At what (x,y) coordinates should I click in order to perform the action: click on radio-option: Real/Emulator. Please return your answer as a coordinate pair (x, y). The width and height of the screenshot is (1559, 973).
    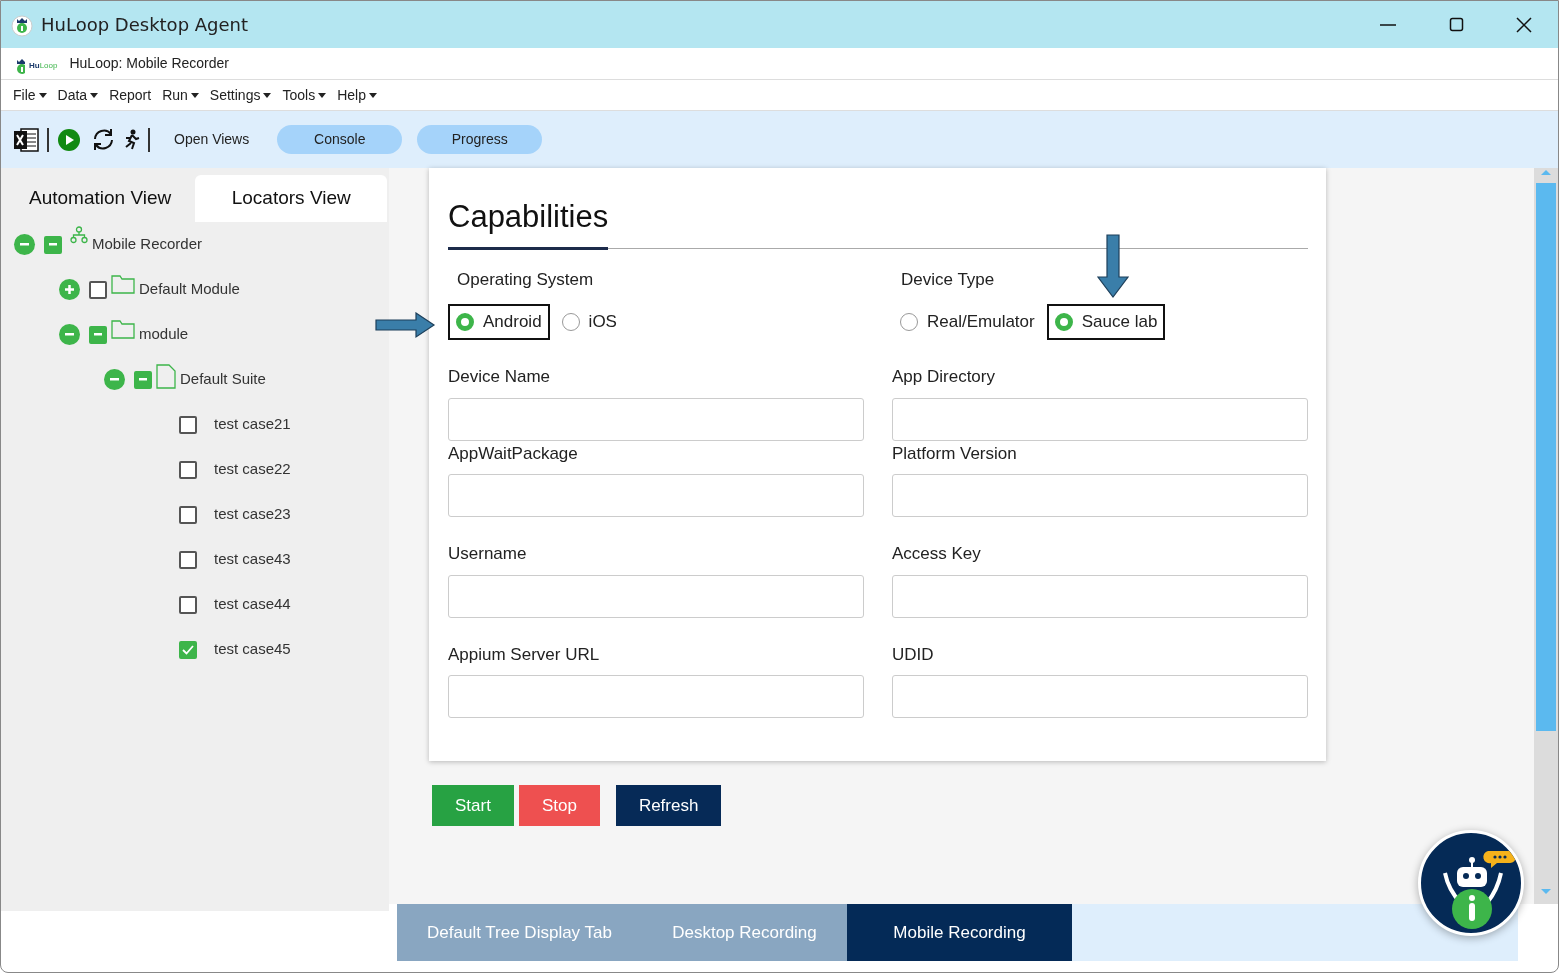
    Looking at the image, I should click on (967, 322).